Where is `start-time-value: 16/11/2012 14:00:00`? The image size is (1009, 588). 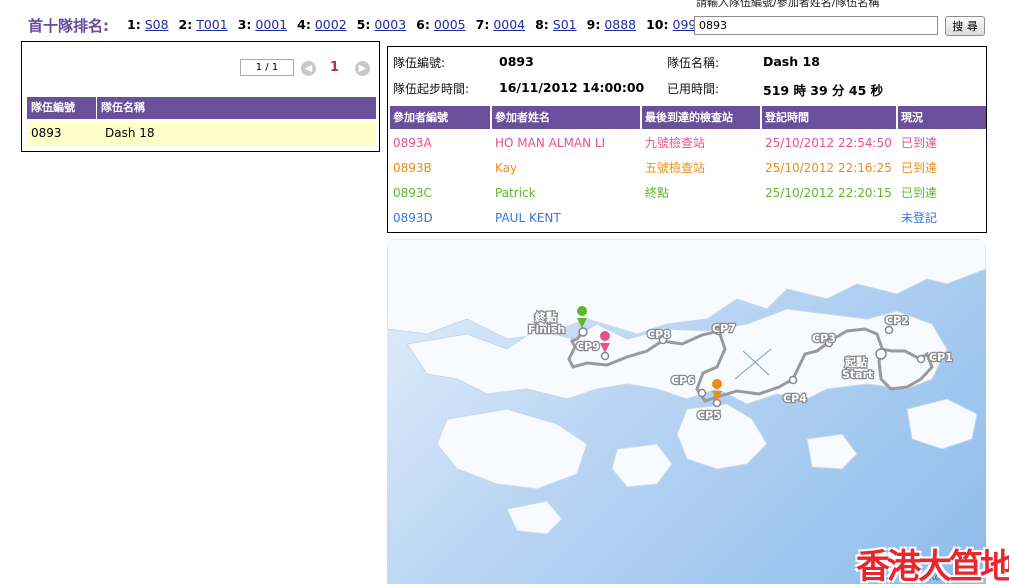
start-time-value: 16/11/2012 14:00:00 is located at coordinates (572, 87).